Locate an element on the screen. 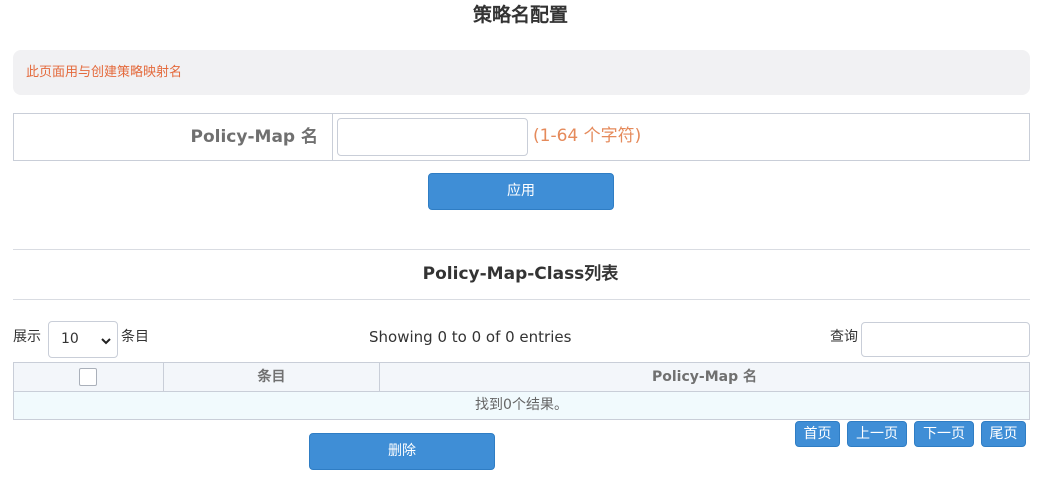 The height and width of the screenshot is (479, 1041). entries-label: 条目 is located at coordinates (135, 337).